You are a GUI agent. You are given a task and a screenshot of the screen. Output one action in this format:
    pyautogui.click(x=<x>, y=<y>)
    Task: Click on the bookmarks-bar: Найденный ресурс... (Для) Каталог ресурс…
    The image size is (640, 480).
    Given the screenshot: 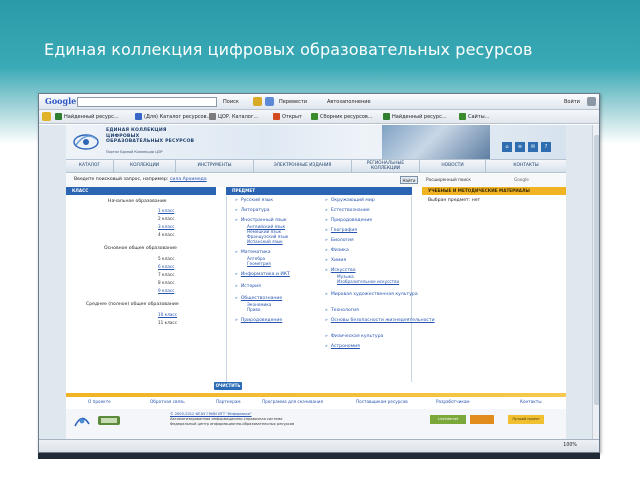 What is the action you would take?
    pyautogui.click(x=319, y=117)
    